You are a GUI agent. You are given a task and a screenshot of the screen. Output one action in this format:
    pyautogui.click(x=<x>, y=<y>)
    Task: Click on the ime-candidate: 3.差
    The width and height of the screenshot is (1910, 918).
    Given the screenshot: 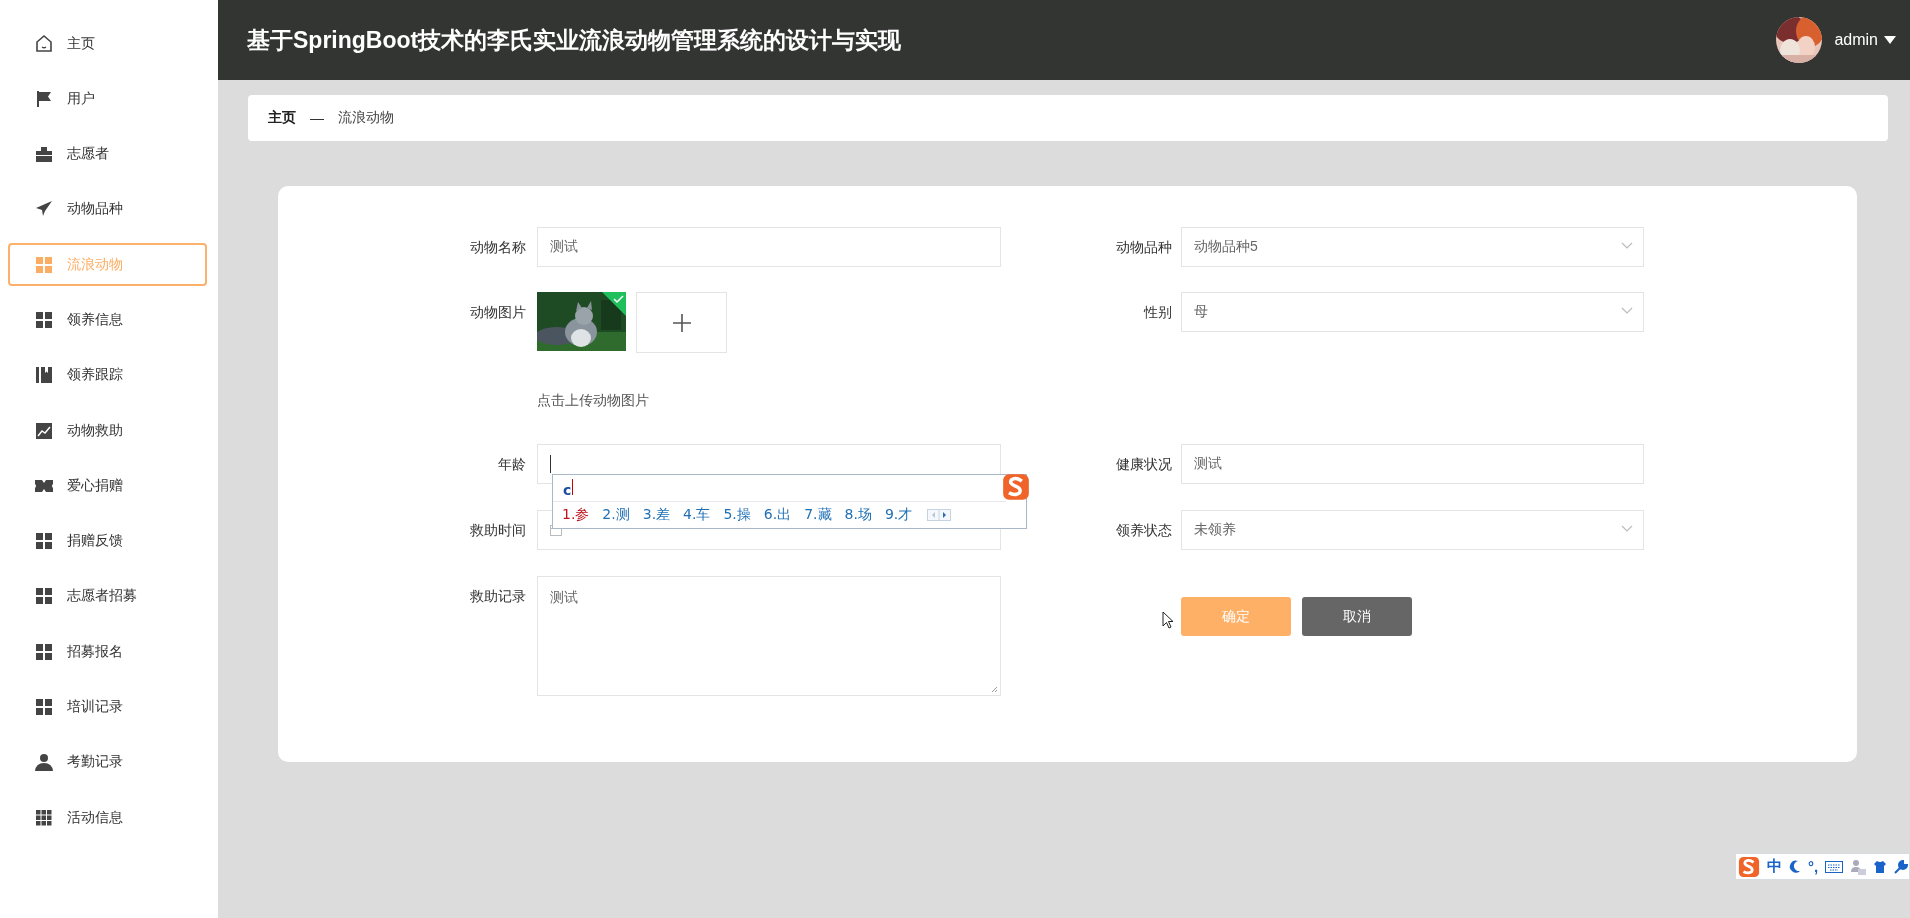 What is the action you would take?
    pyautogui.click(x=656, y=515)
    